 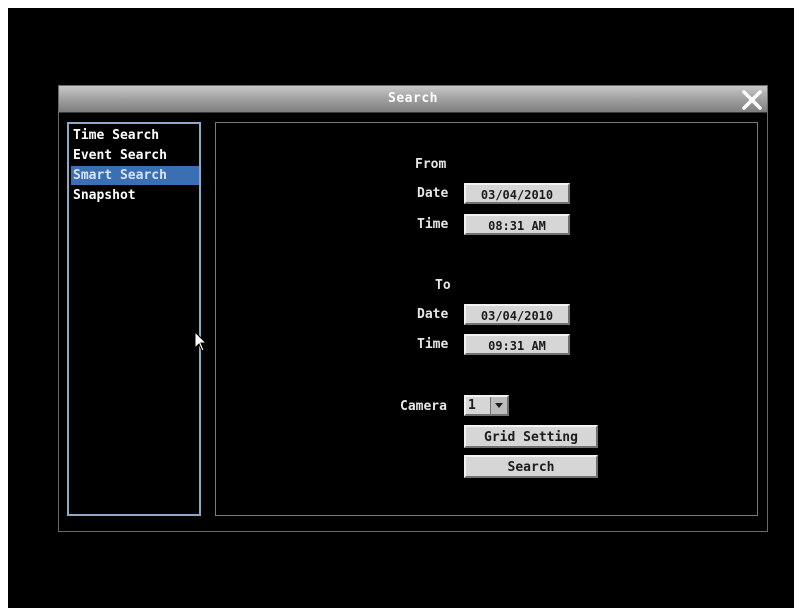 What do you see at coordinates (433, 224) in the screenshot?
I see `from-time-label: Time` at bounding box center [433, 224].